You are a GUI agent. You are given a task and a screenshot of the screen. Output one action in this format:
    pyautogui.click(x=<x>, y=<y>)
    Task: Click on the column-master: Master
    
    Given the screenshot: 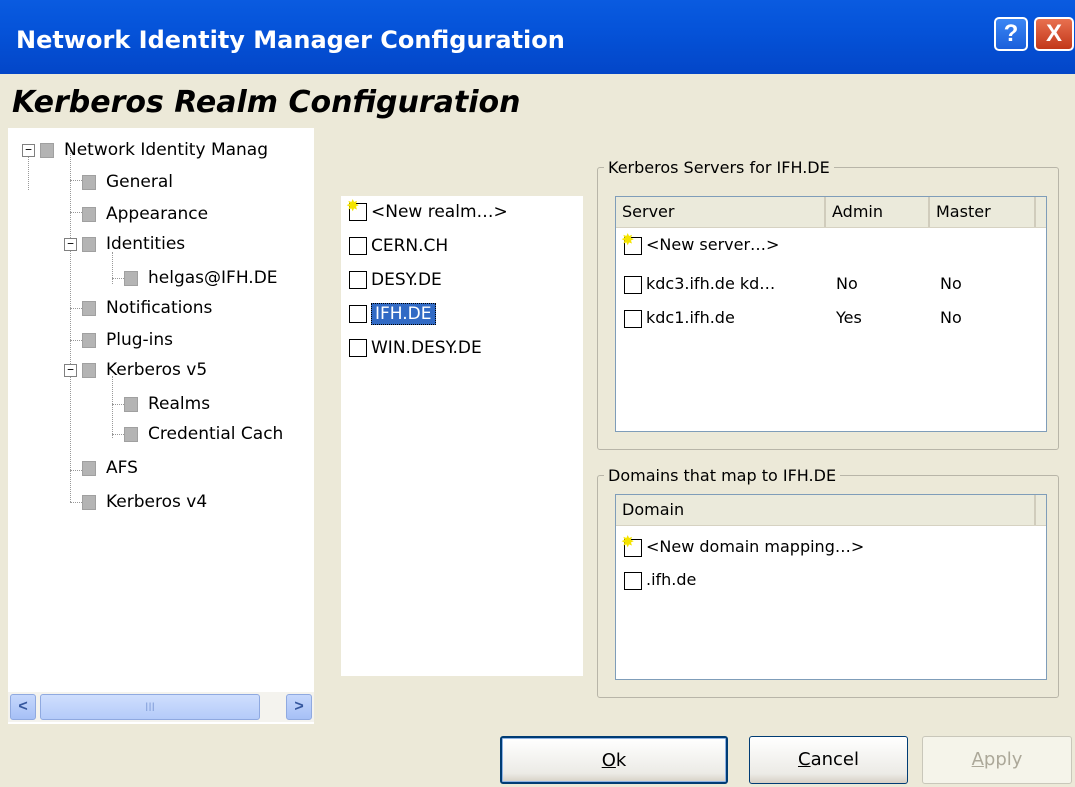 What is the action you would take?
    pyautogui.click(x=983, y=212)
    